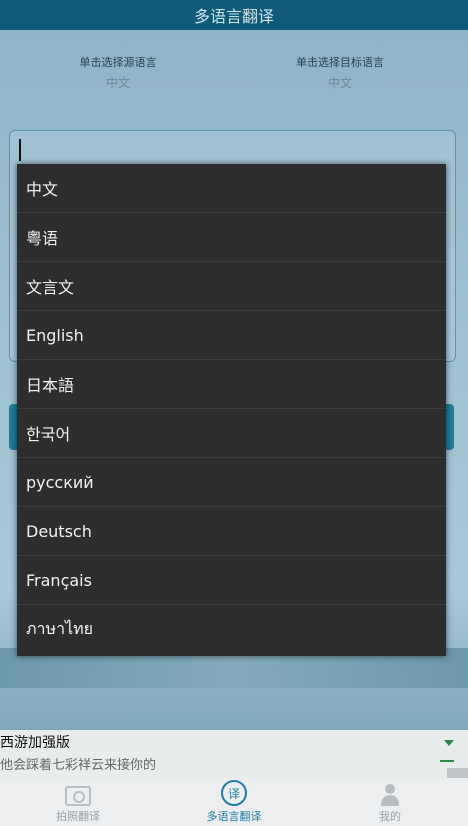 This screenshot has height=826, width=468. Describe the element at coordinates (339, 83) in the screenshot. I see `target-language-value: 中文` at that location.